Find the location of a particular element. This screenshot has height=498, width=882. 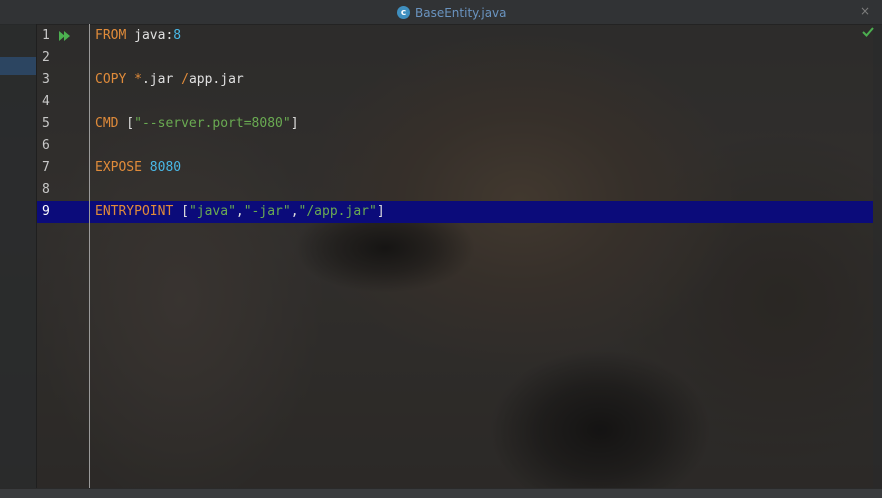

line-number: 3 is located at coordinates (46, 79).